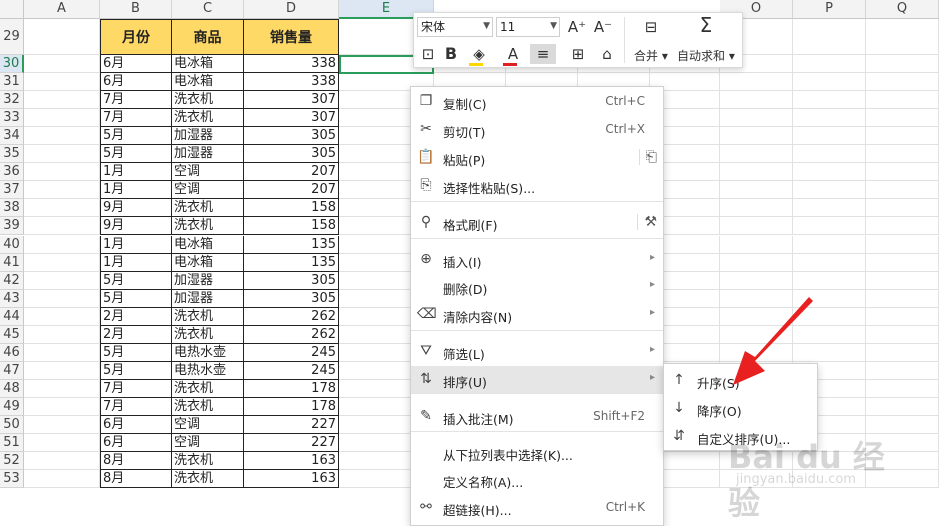 The height and width of the screenshot is (526, 939). What do you see at coordinates (528, 27) in the screenshot?
I see `font-size-select: 11 ▼` at bounding box center [528, 27].